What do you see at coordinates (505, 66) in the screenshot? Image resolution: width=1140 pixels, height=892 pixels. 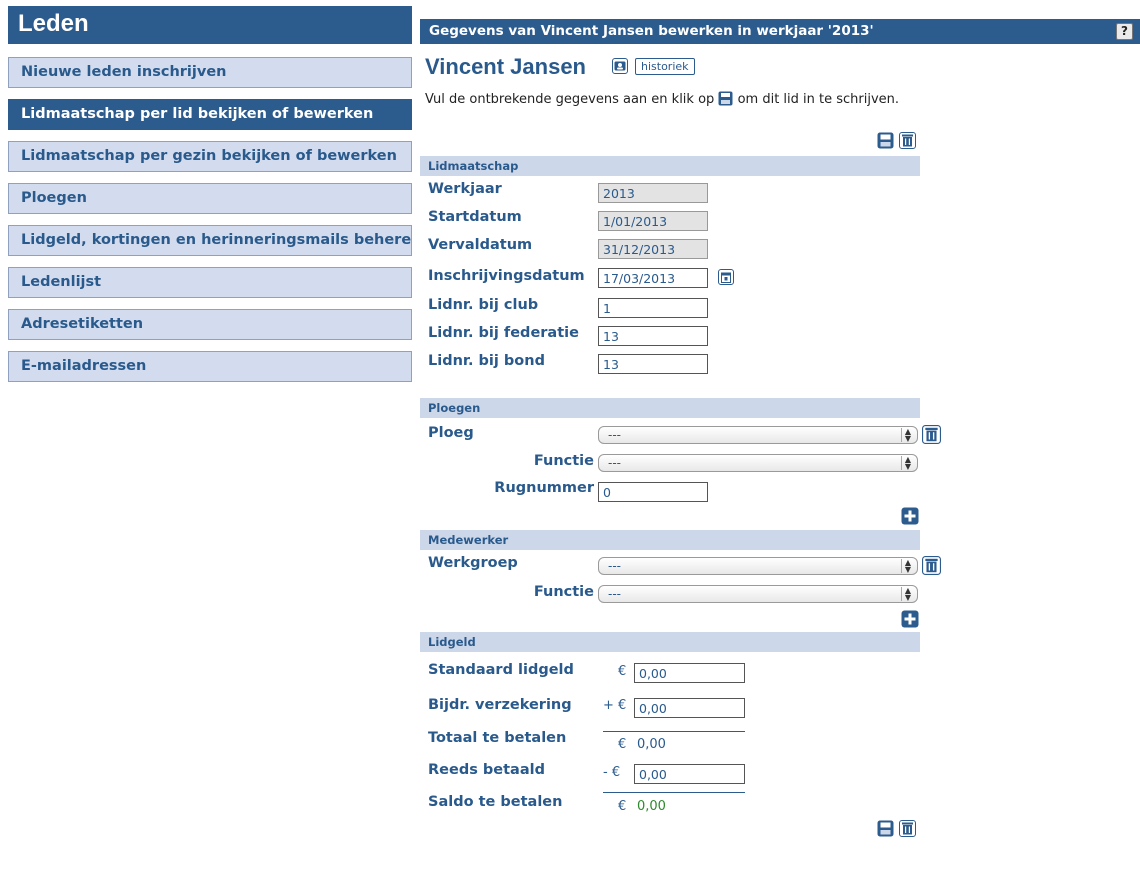 I see `person-name: Vincent Jansen` at bounding box center [505, 66].